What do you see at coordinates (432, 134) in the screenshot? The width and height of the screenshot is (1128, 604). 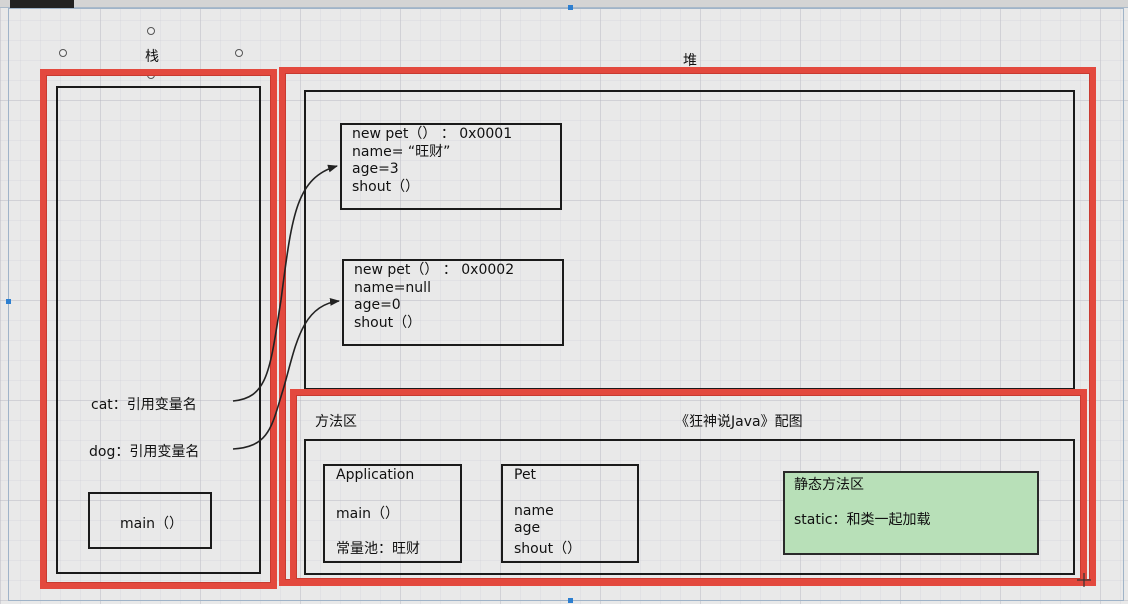 I see `object-header: new pet（） ： 0x0001` at bounding box center [432, 134].